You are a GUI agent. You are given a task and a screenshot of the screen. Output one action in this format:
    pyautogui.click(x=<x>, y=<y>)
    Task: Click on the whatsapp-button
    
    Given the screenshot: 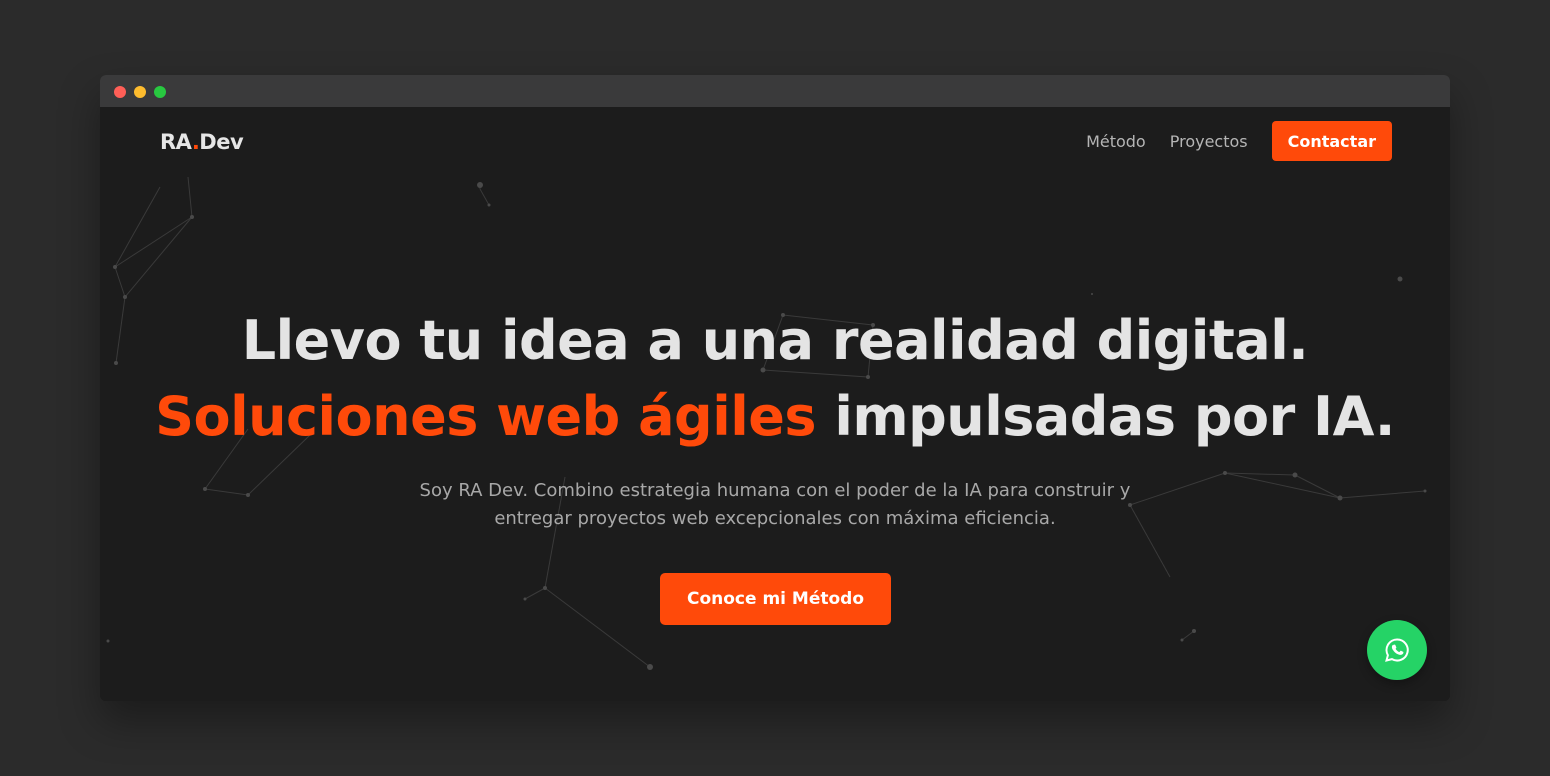 What is the action you would take?
    pyautogui.click(x=1397, y=650)
    